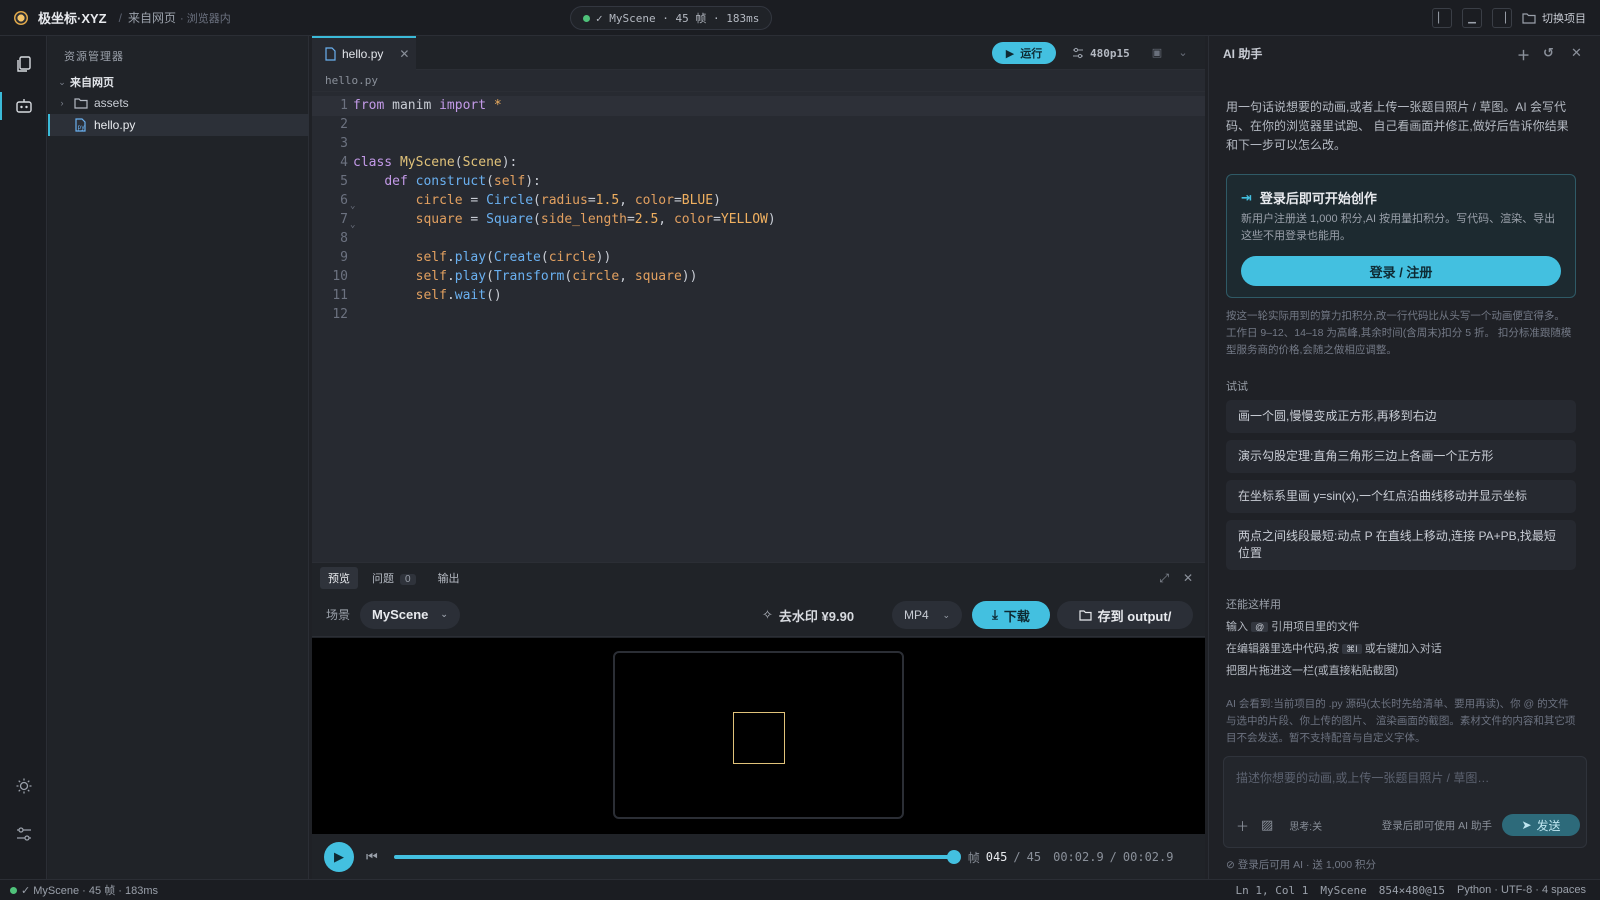 This screenshot has height=900, width=1600. I want to click on split-editor-icon: ▣, so click(1157, 53).